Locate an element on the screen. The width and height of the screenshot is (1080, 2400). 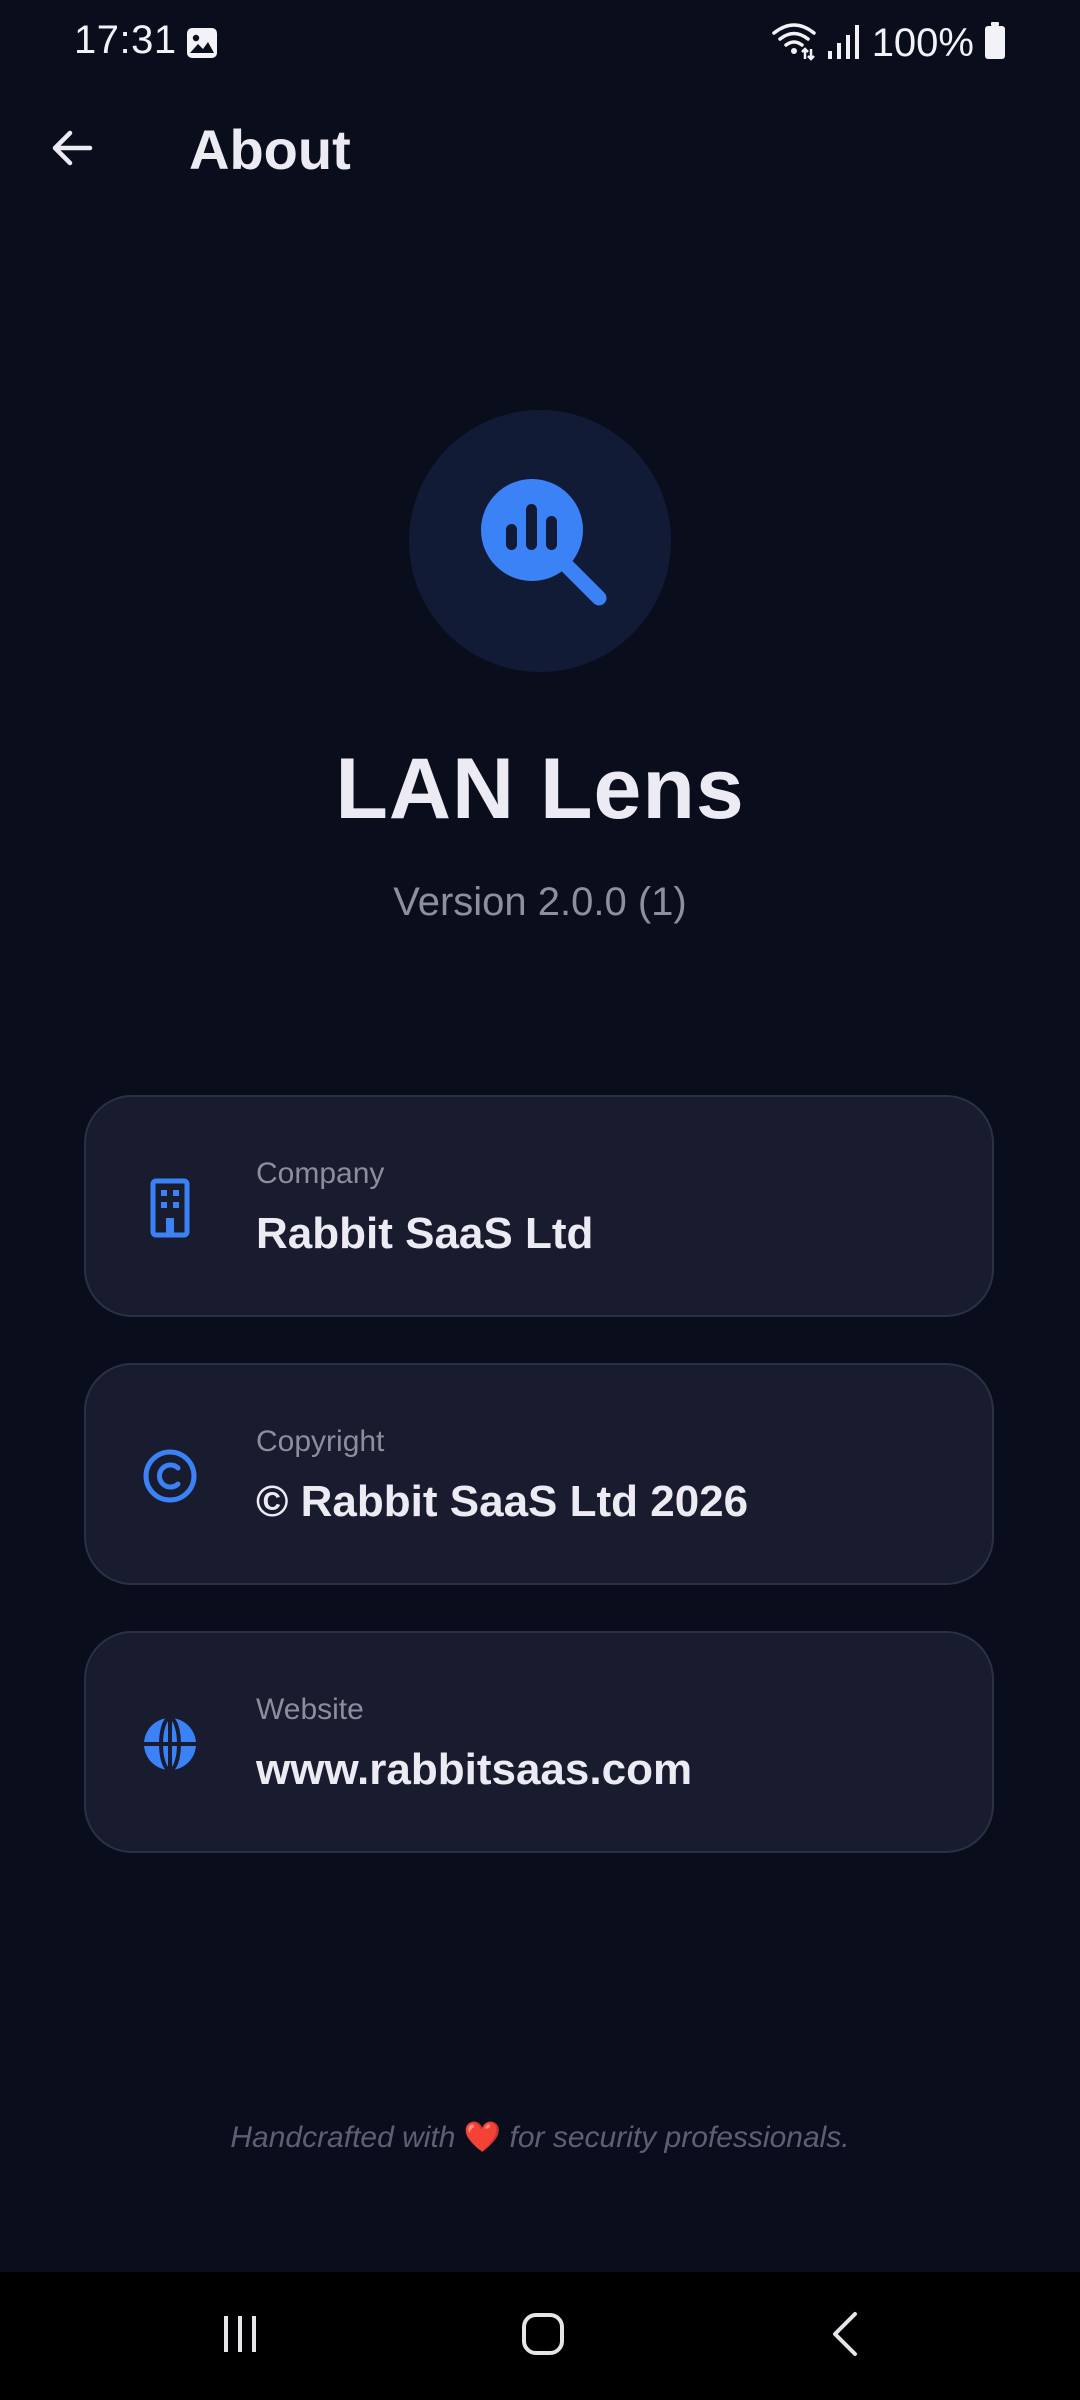
battery-percentage: 100% is located at coordinates (922, 42).